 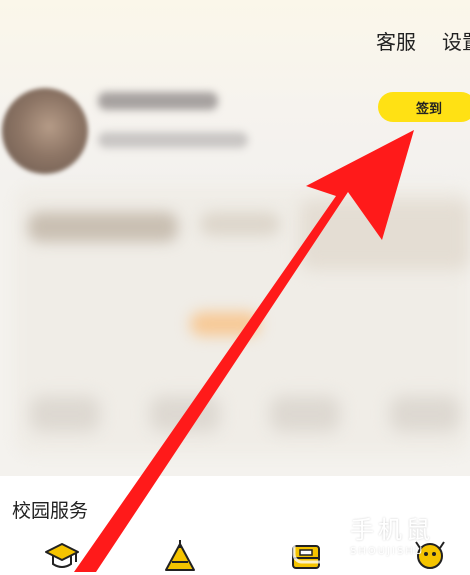 What do you see at coordinates (62, 556) in the screenshot?
I see `graduation-cap-icon` at bounding box center [62, 556].